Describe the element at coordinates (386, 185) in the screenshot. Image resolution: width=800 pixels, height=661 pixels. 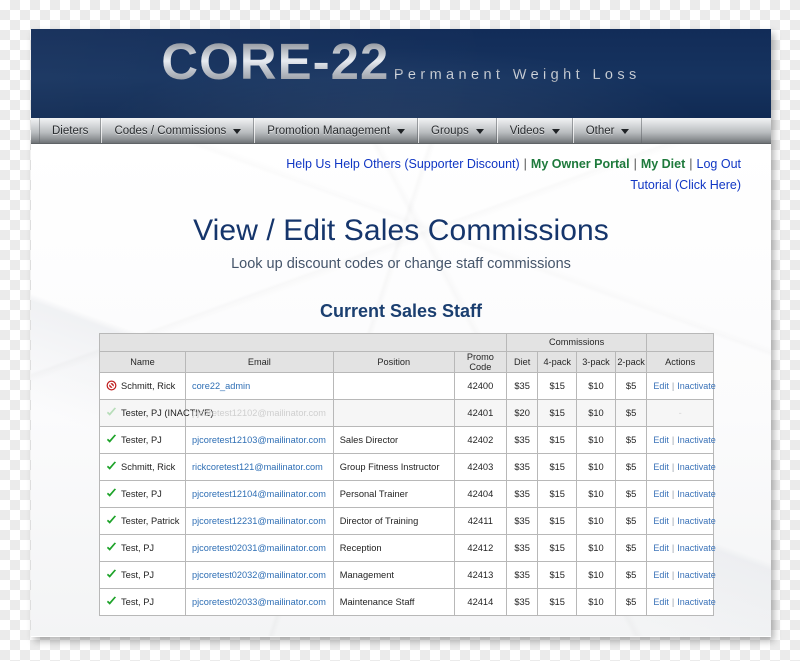
I see `utility-links-row2: Tutorial (Click Here)` at that location.